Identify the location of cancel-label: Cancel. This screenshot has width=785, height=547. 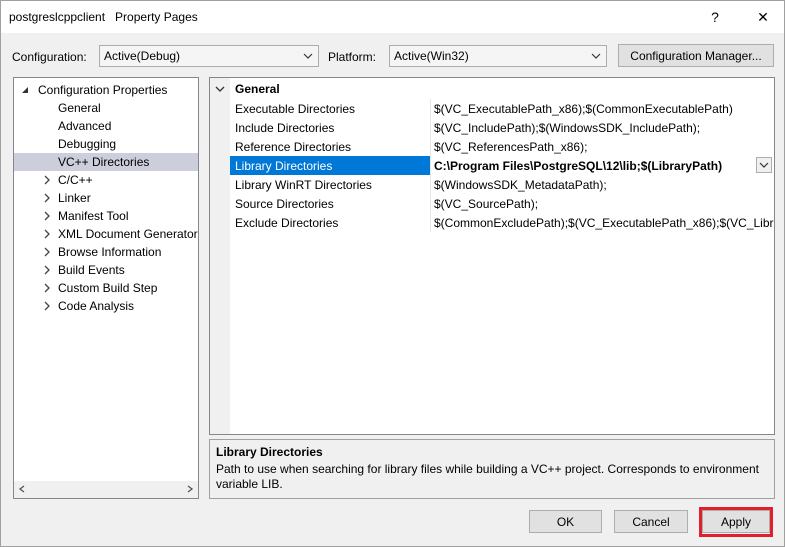
(651, 521).